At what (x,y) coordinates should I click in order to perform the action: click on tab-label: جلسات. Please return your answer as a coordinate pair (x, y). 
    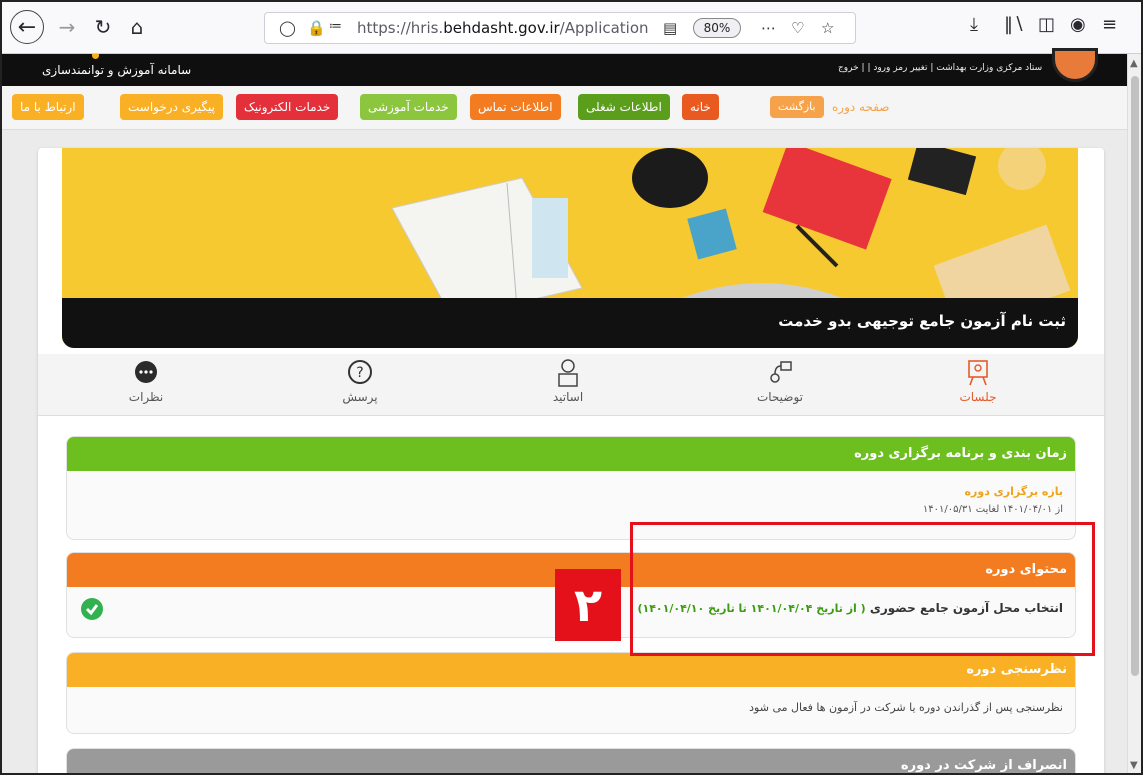
    Looking at the image, I should click on (978, 397).